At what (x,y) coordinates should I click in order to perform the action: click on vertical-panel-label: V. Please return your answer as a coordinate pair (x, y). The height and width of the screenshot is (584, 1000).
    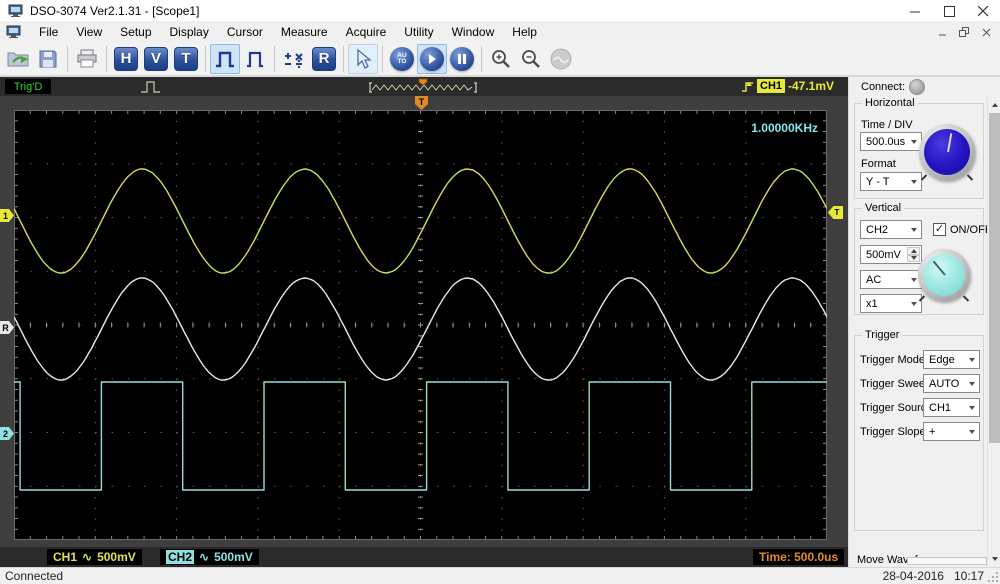
    Looking at the image, I should click on (156, 58).